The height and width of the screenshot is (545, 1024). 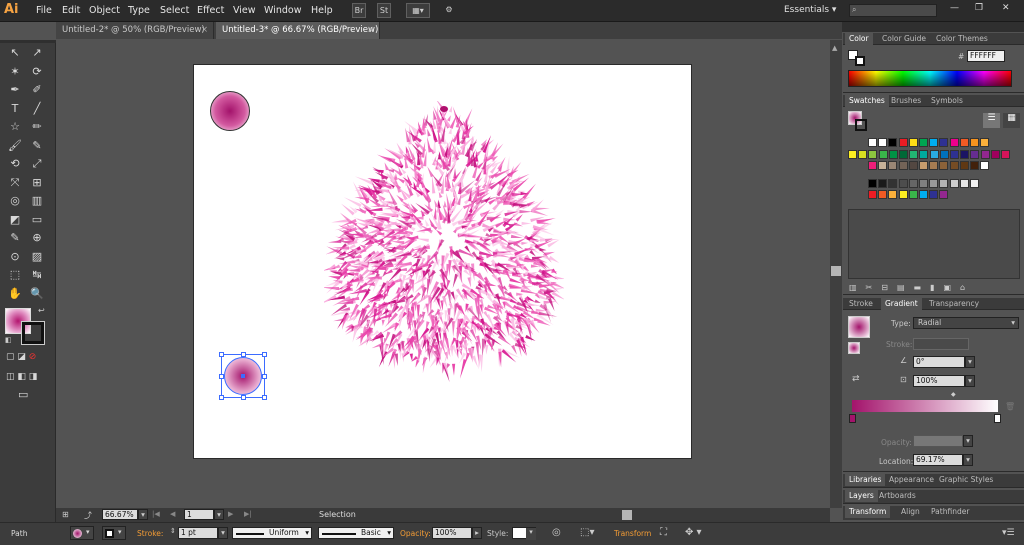 What do you see at coordinates (861, 496) in the screenshot?
I see `tab-layers: Layers` at bounding box center [861, 496].